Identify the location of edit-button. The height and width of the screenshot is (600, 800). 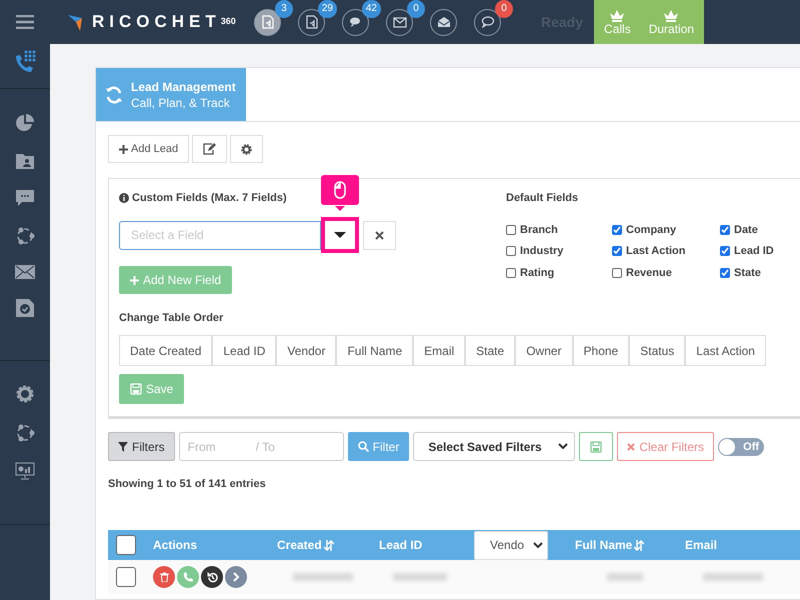
(210, 149).